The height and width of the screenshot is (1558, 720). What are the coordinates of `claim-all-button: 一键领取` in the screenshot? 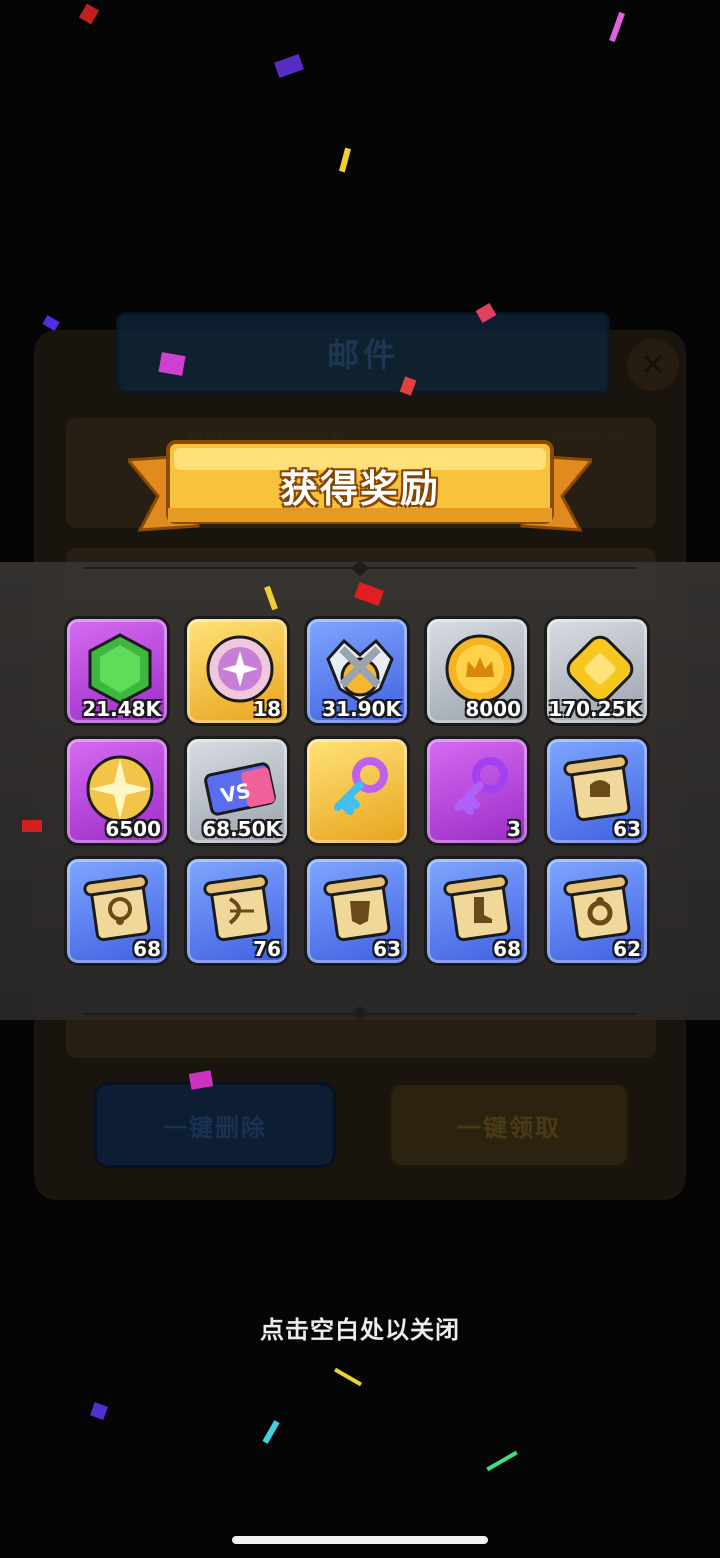 It's located at (509, 1125).